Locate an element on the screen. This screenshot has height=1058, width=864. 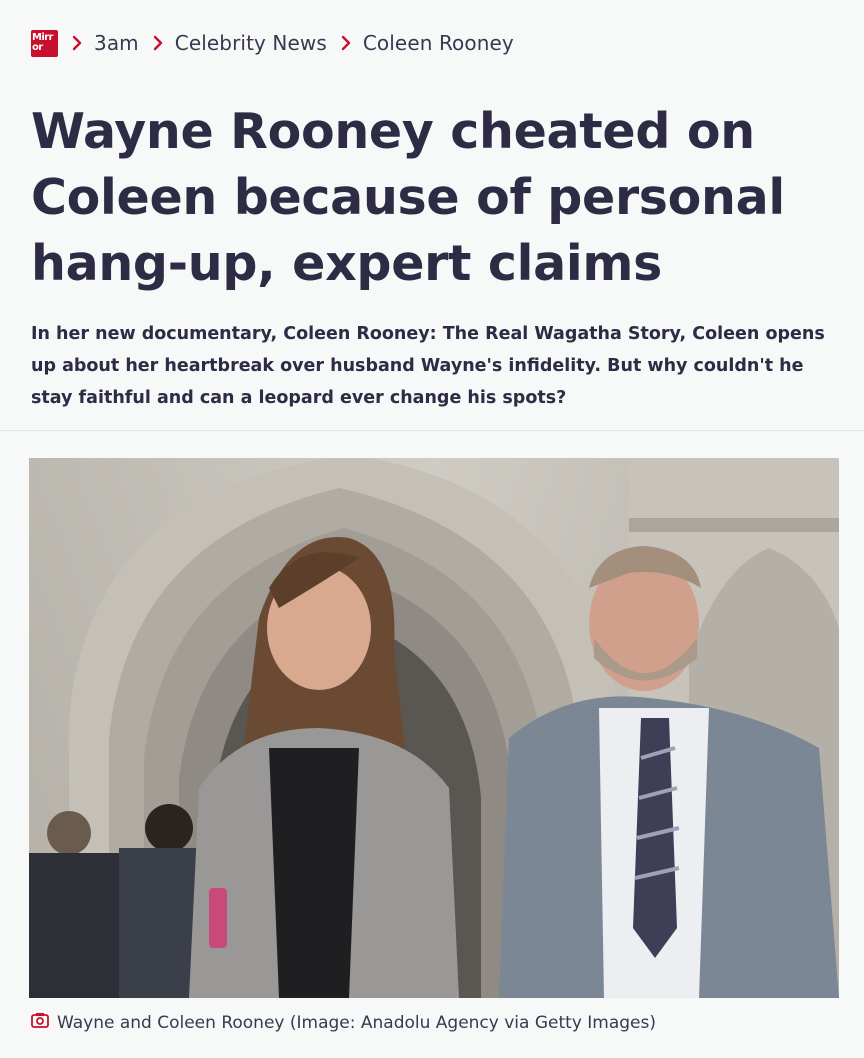
breadcrumb-item-3am: 3am is located at coordinates (116, 43).